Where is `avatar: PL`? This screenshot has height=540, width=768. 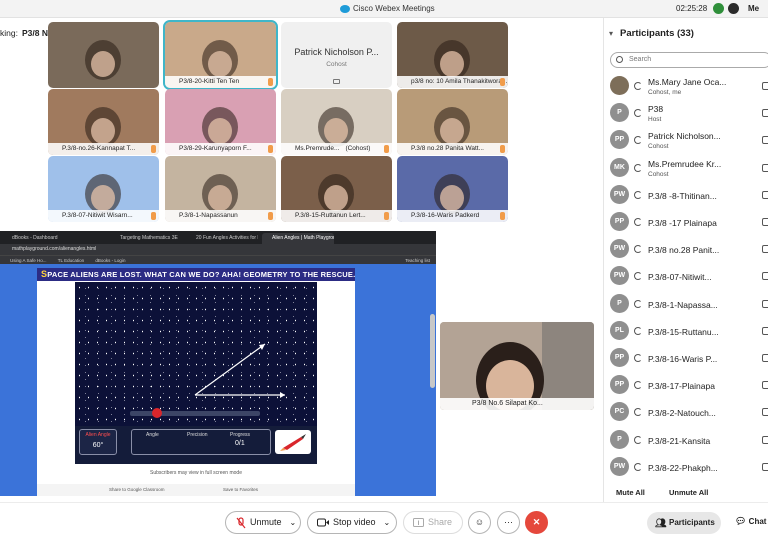 avatar: PL is located at coordinates (619, 330).